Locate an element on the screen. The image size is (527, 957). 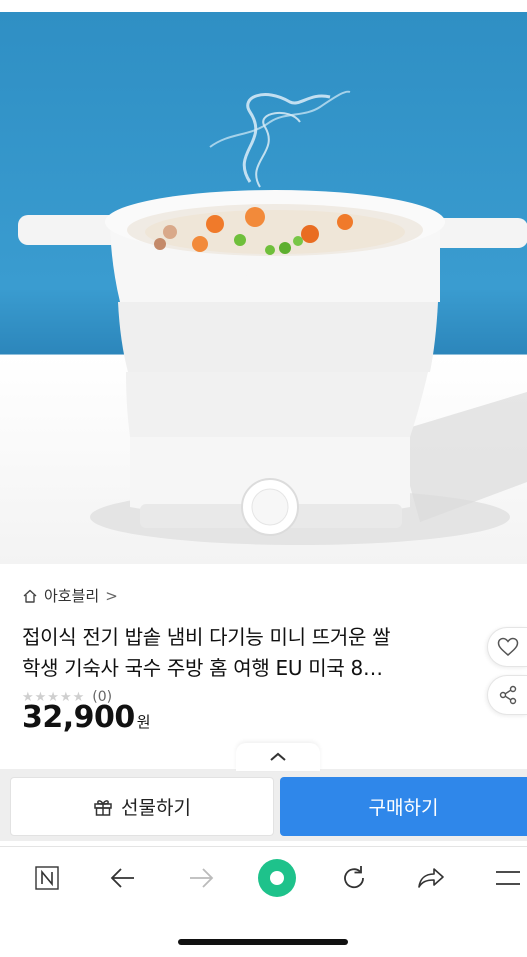
forward-button is located at coordinates (201, 878).